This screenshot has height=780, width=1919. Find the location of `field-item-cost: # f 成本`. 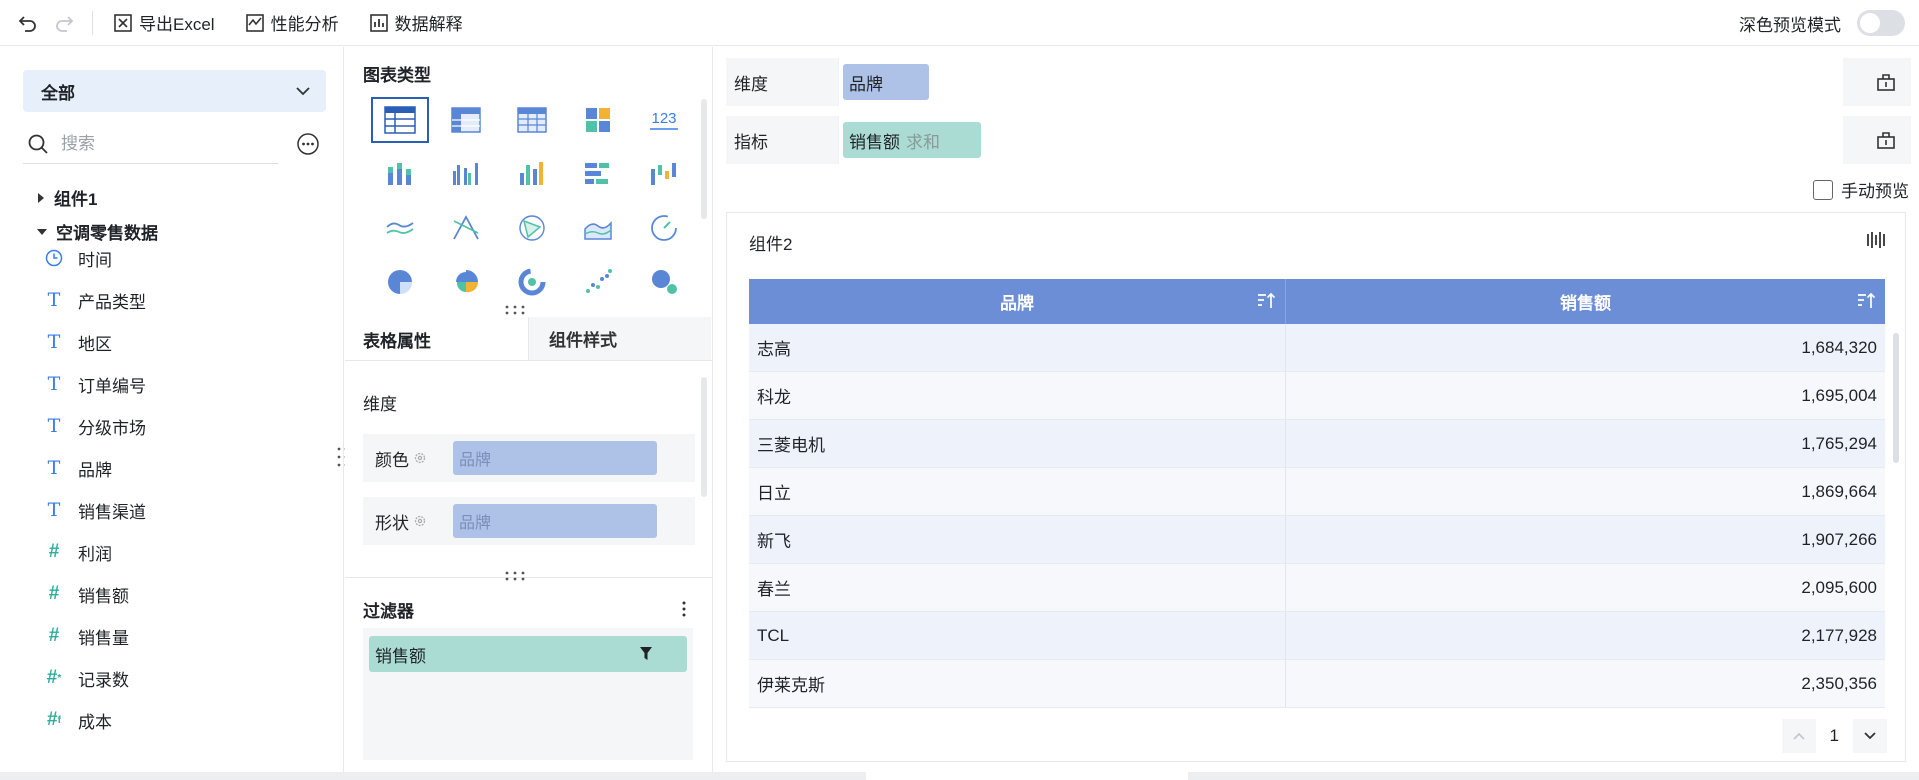

field-item-cost: # f 成本 is located at coordinates (78, 720).